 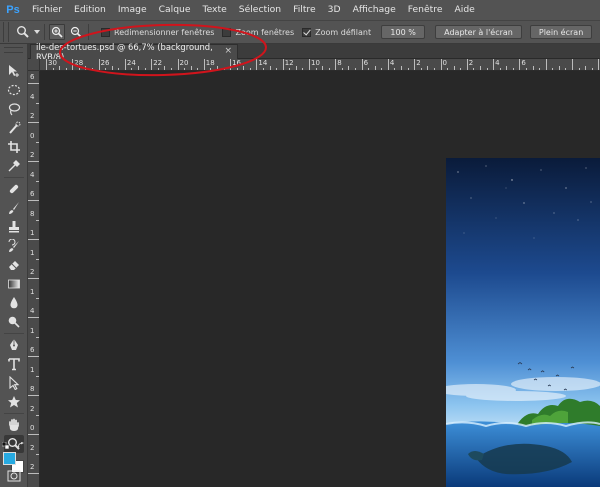 I want to click on menu-file: Fichier, so click(x=47, y=10).